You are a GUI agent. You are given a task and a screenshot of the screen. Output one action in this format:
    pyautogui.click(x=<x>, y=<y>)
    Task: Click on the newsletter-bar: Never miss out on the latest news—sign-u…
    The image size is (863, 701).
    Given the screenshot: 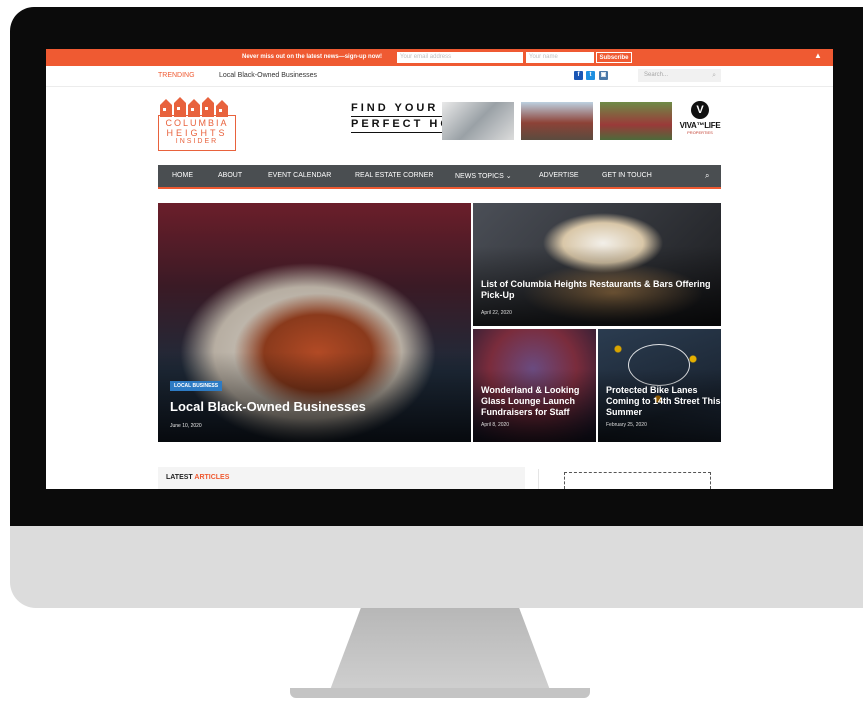 What is the action you would take?
    pyautogui.click(x=439, y=57)
    